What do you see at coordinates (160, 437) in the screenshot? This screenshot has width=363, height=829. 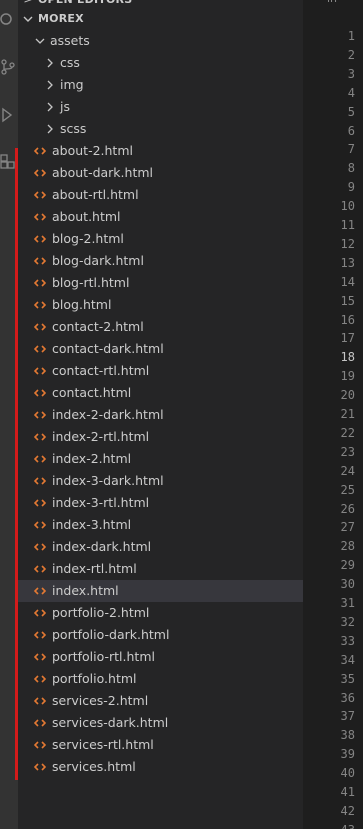 I see `tree-file: index-2-rtl.html` at bounding box center [160, 437].